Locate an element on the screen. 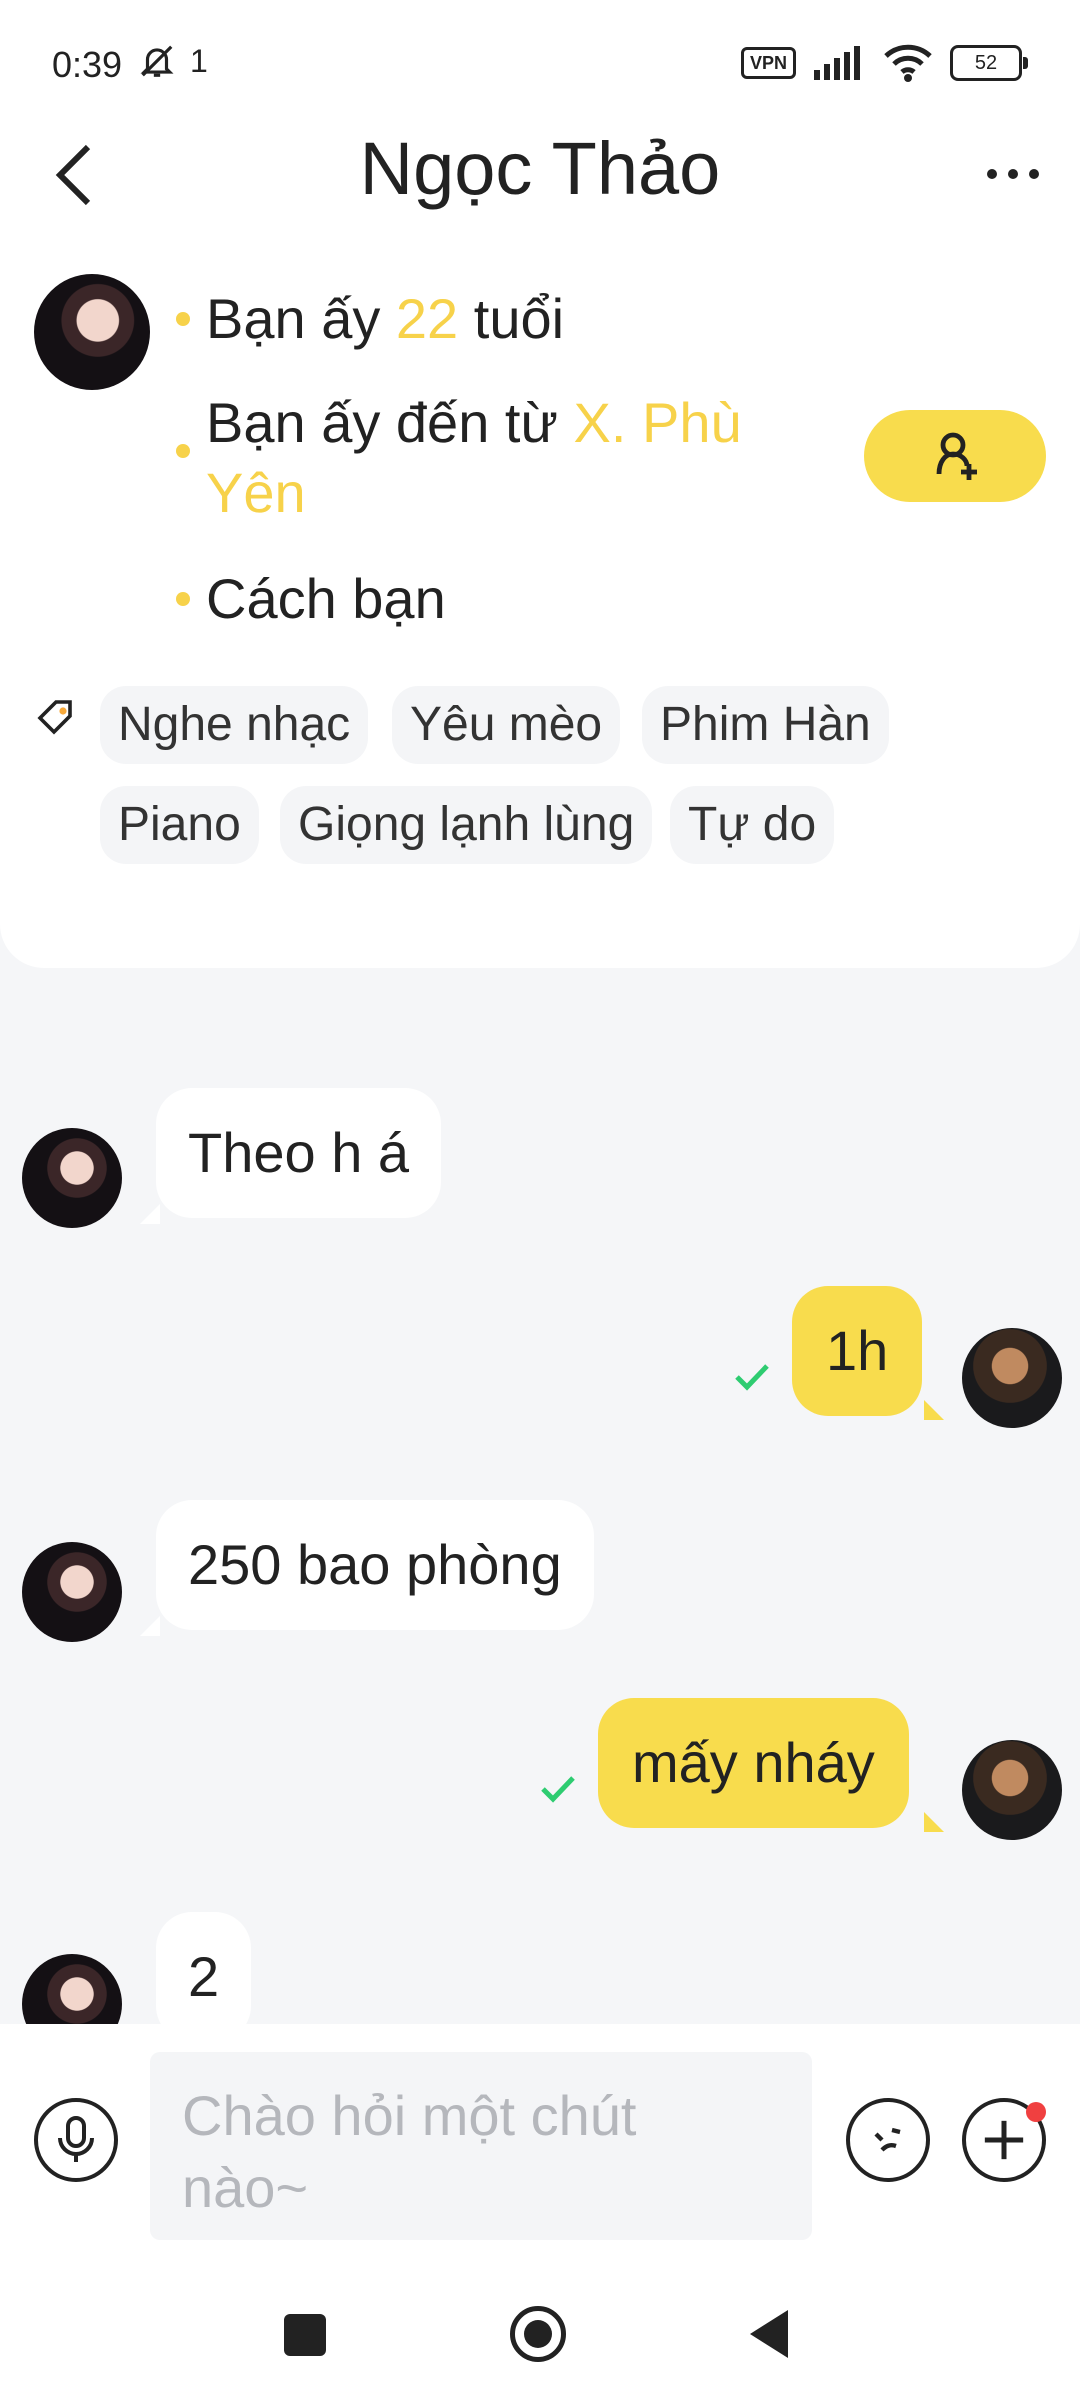 The height and width of the screenshot is (2400, 1080). notification-count: 1 is located at coordinates (199, 60).